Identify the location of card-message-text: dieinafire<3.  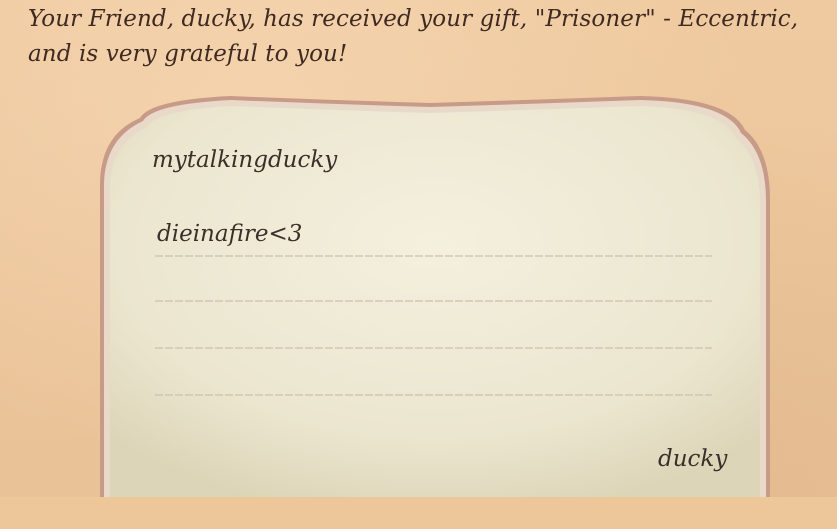
(230, 234).